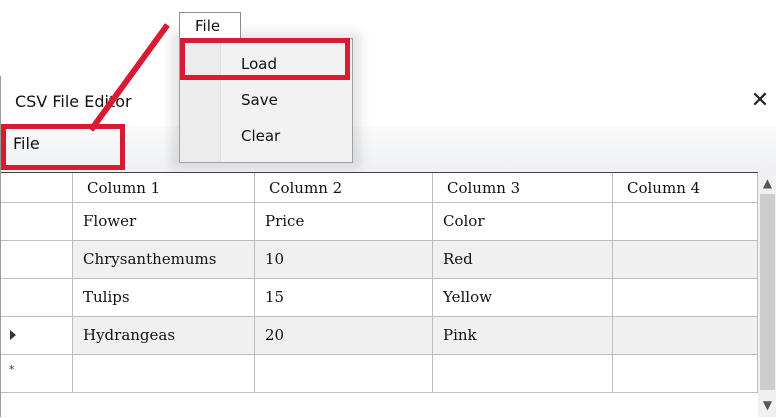 This screenshot has width=776, height=418. Describe the element at coordinates (275, 335) in the screenshot. I see `cell-value: 20` at that location.